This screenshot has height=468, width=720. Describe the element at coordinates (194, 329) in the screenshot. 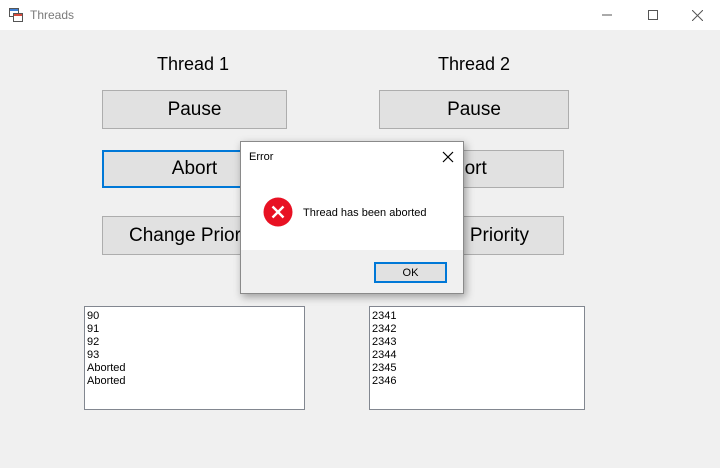

I see `list-item: 91` at that location.